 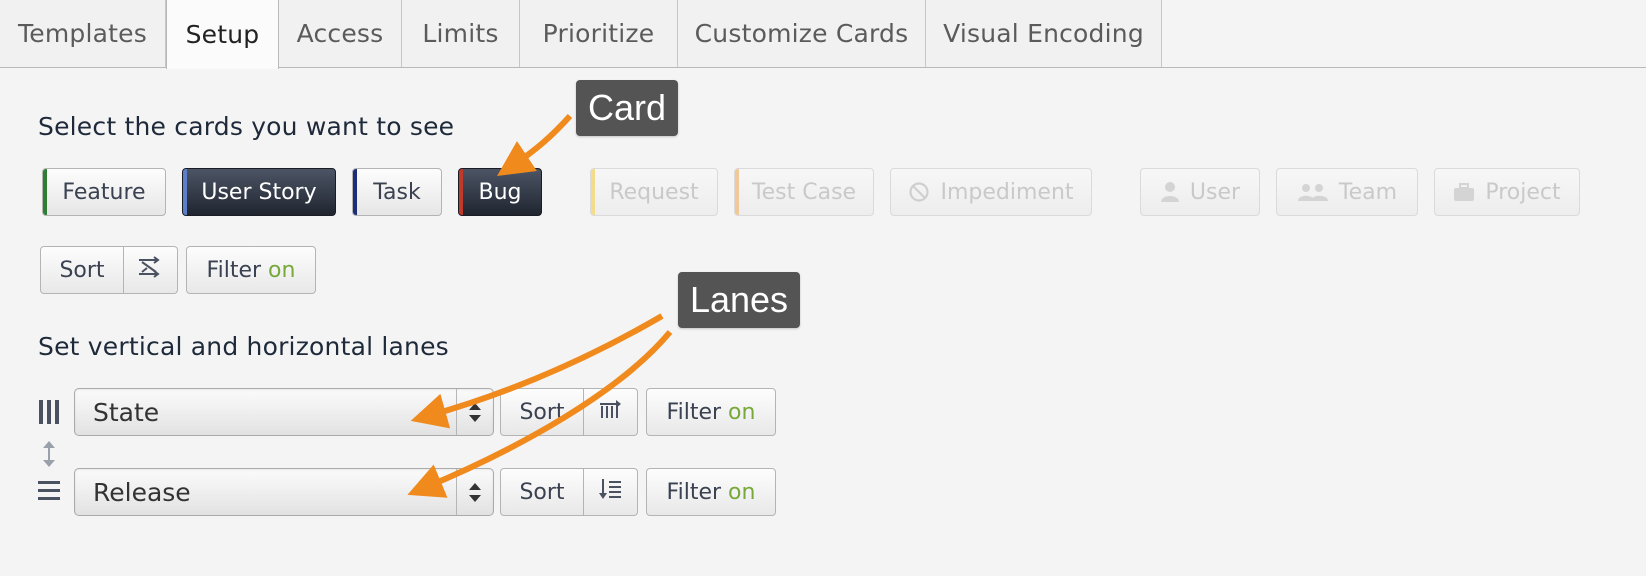 I want to click on card-type-label: Request, so click(x=654, y=192).